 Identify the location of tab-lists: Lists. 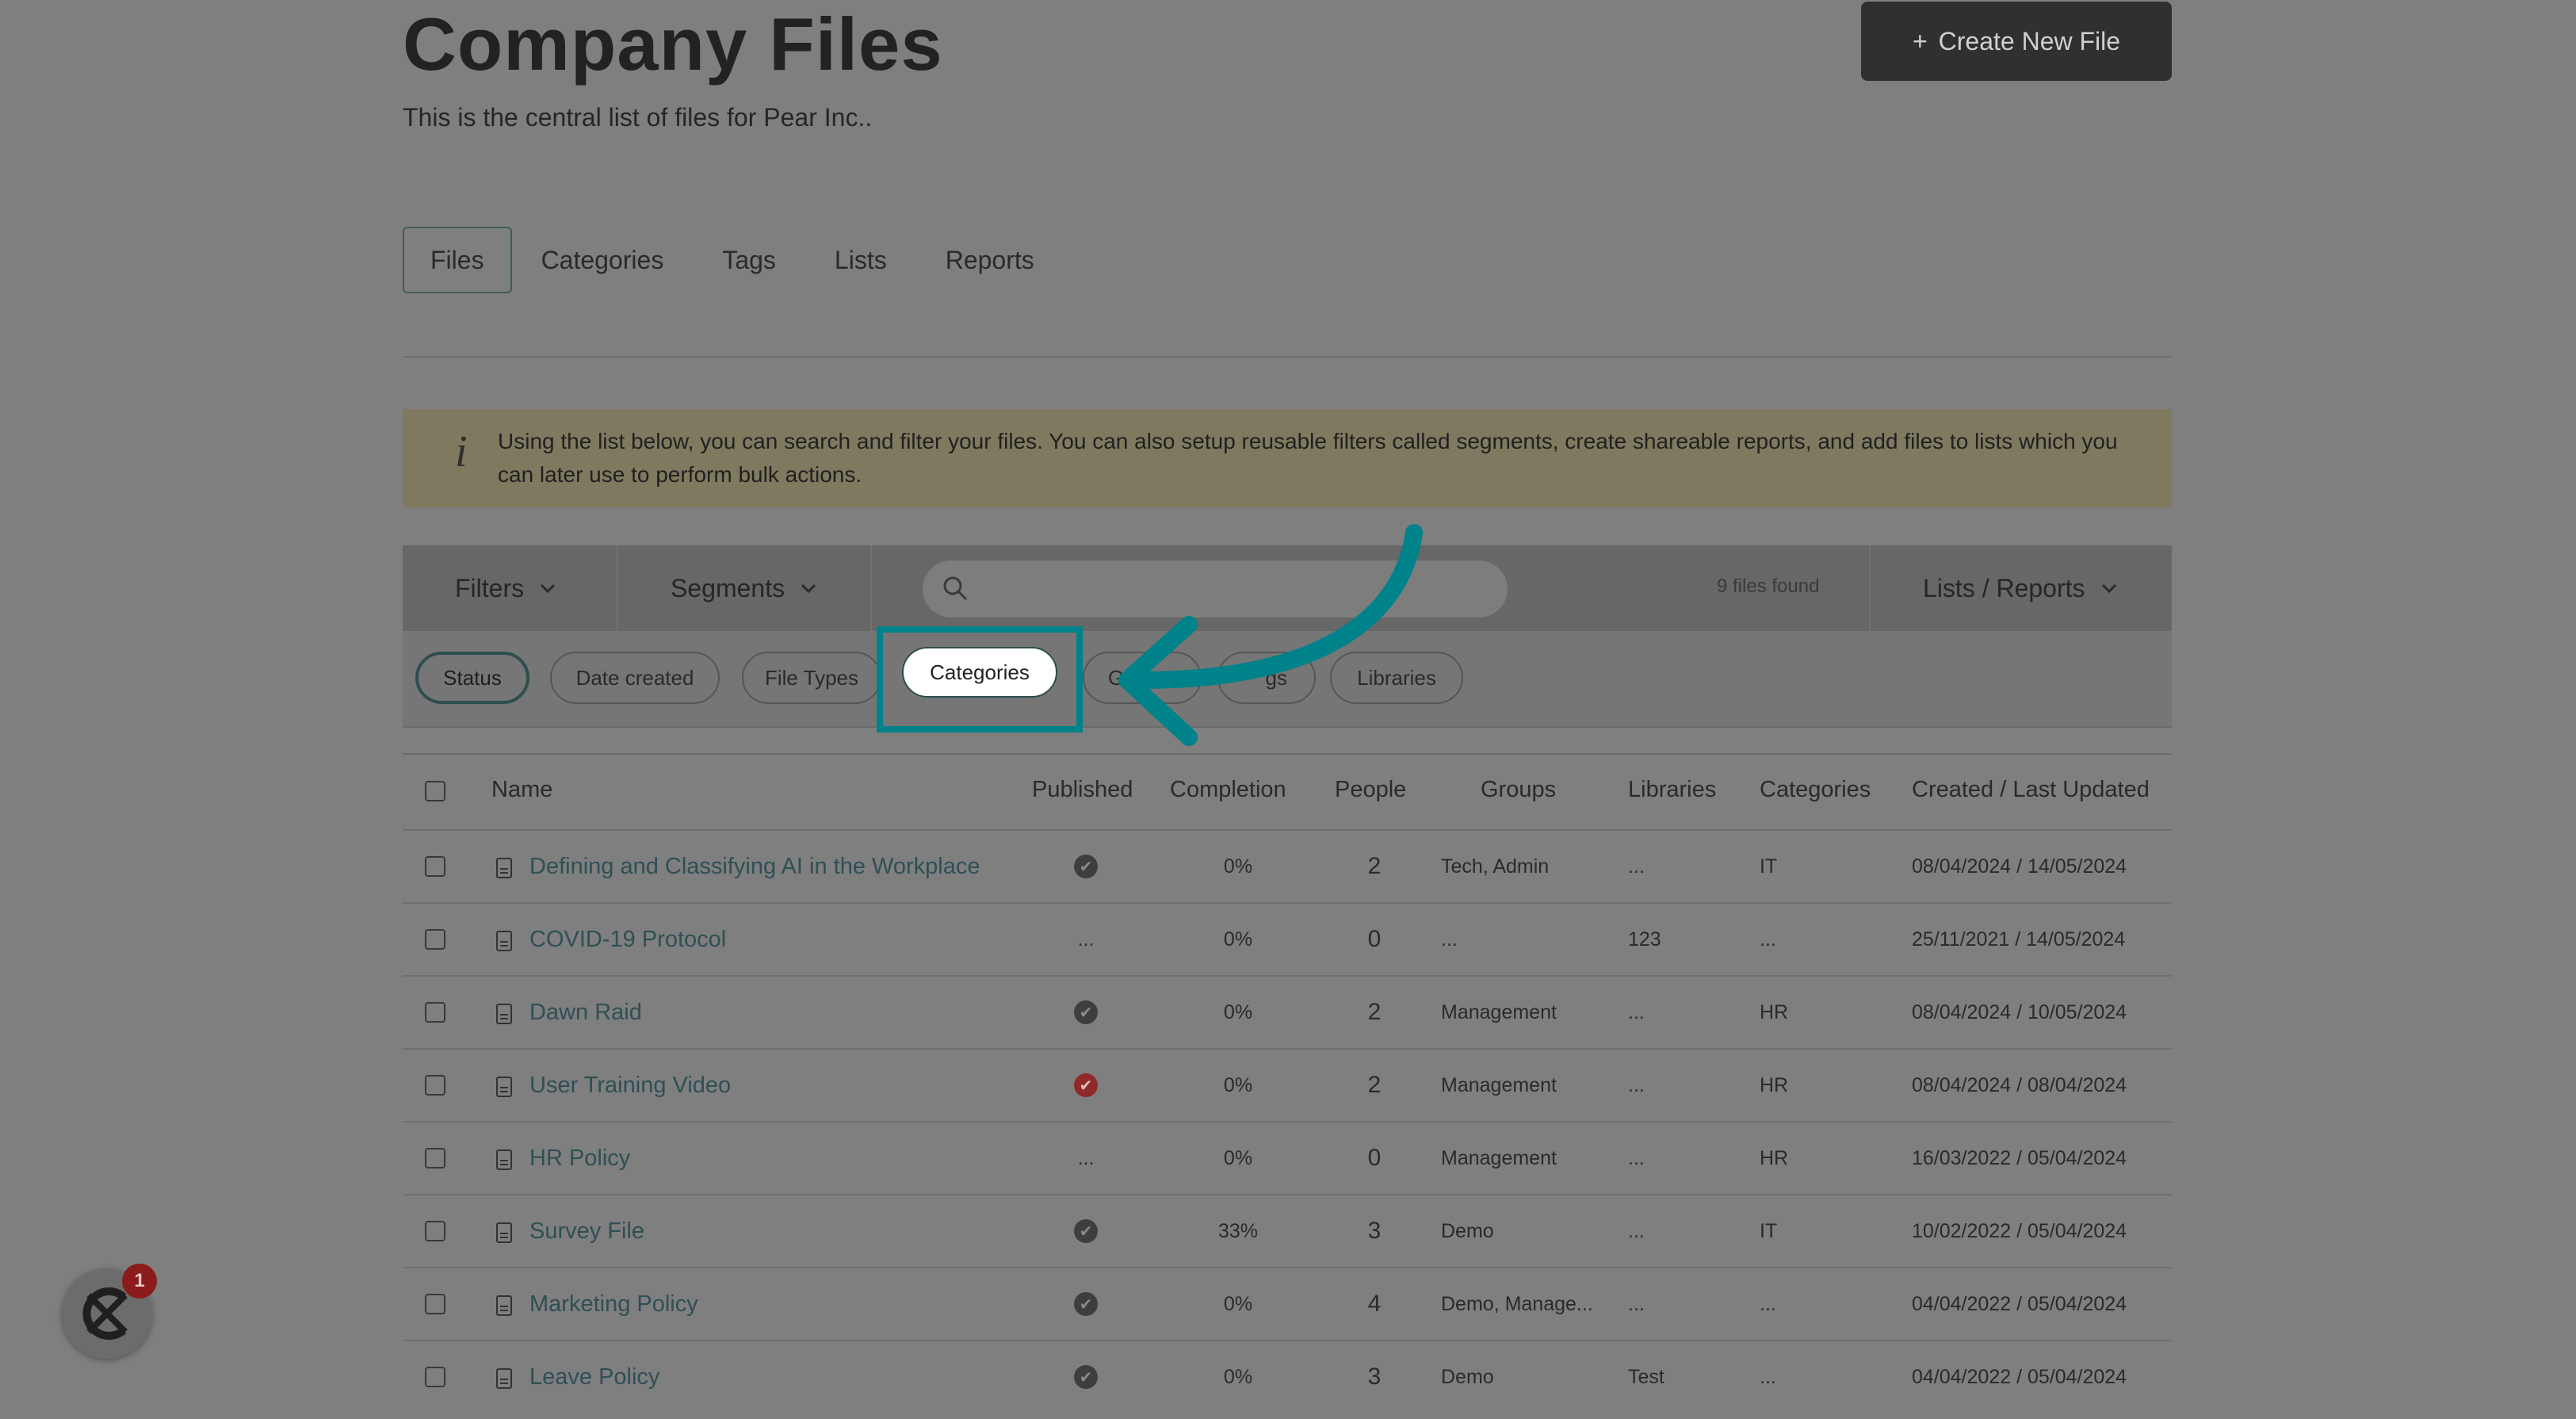
(860, 260).